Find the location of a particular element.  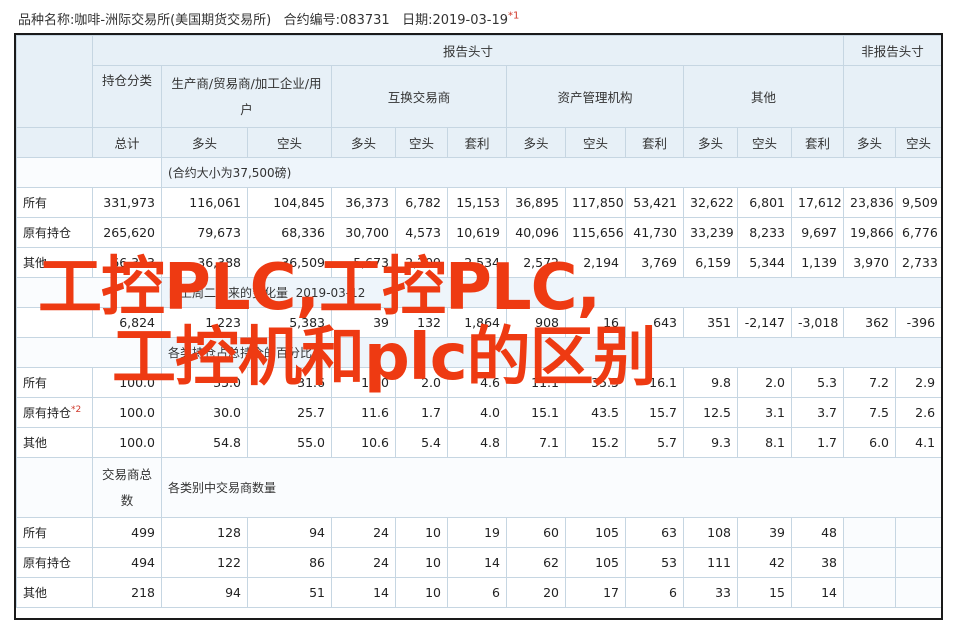

table-cell: 7.2 is located at coordinates (870, 382).